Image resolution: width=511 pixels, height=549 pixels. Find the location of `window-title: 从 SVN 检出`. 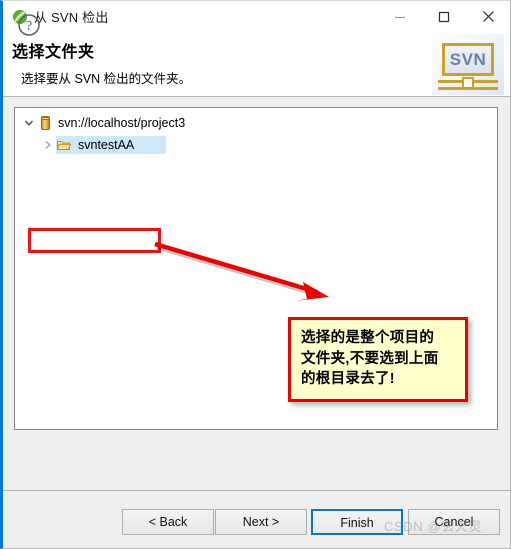

window-title: 从 SVN 检出 is located at coordinates (71, 17).